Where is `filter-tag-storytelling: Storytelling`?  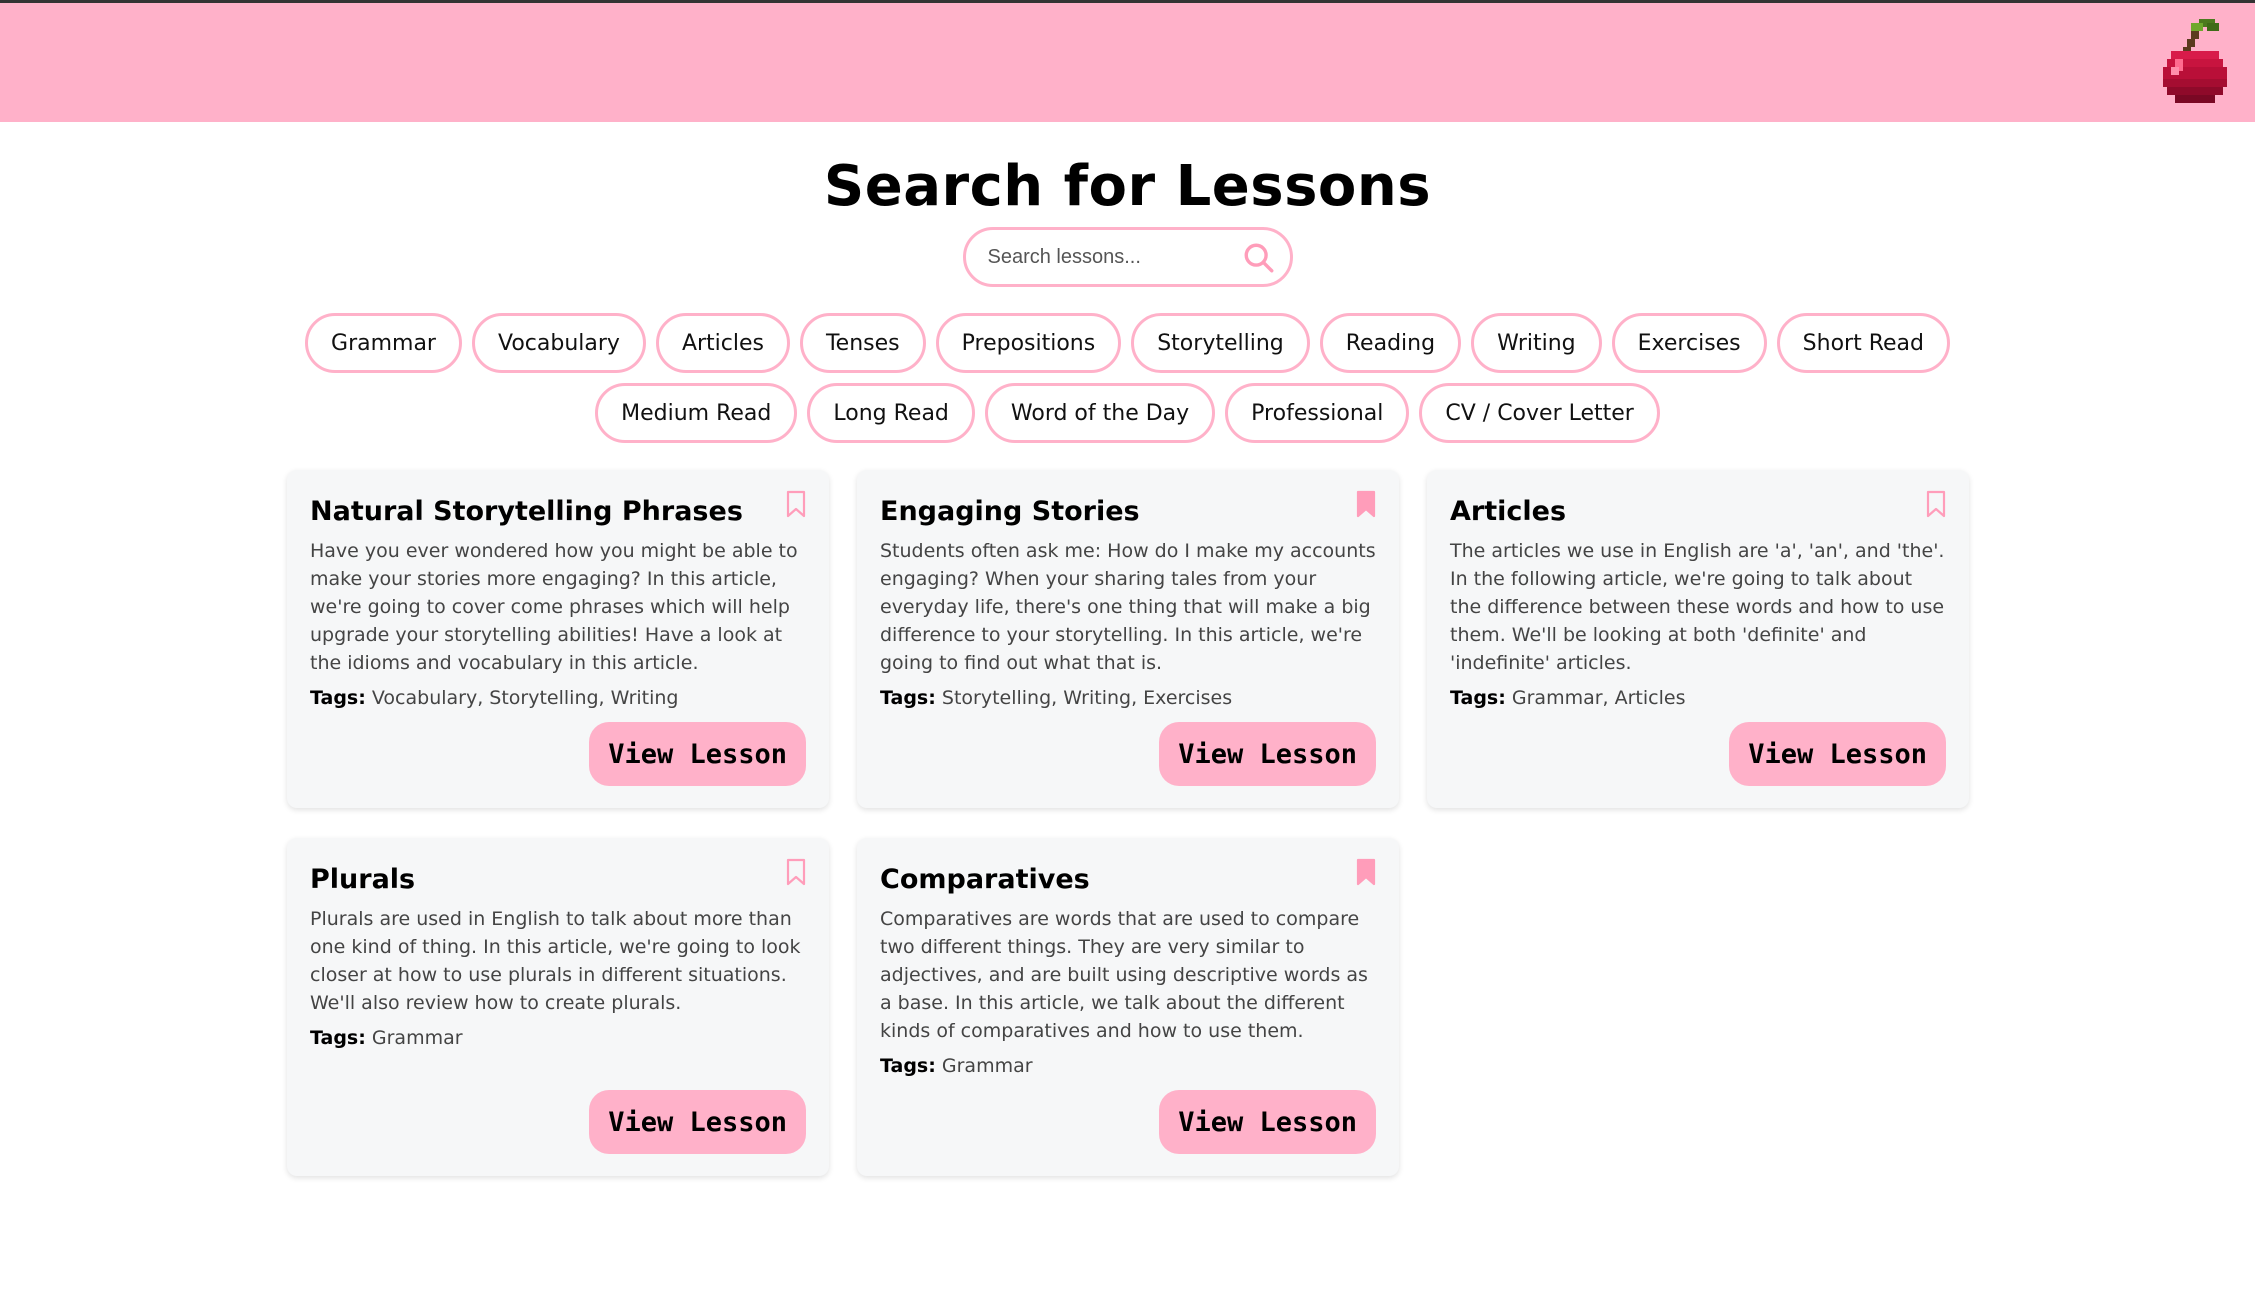
filter-tag-storytelling: Storytelling is located at coordinates (1220, 343).